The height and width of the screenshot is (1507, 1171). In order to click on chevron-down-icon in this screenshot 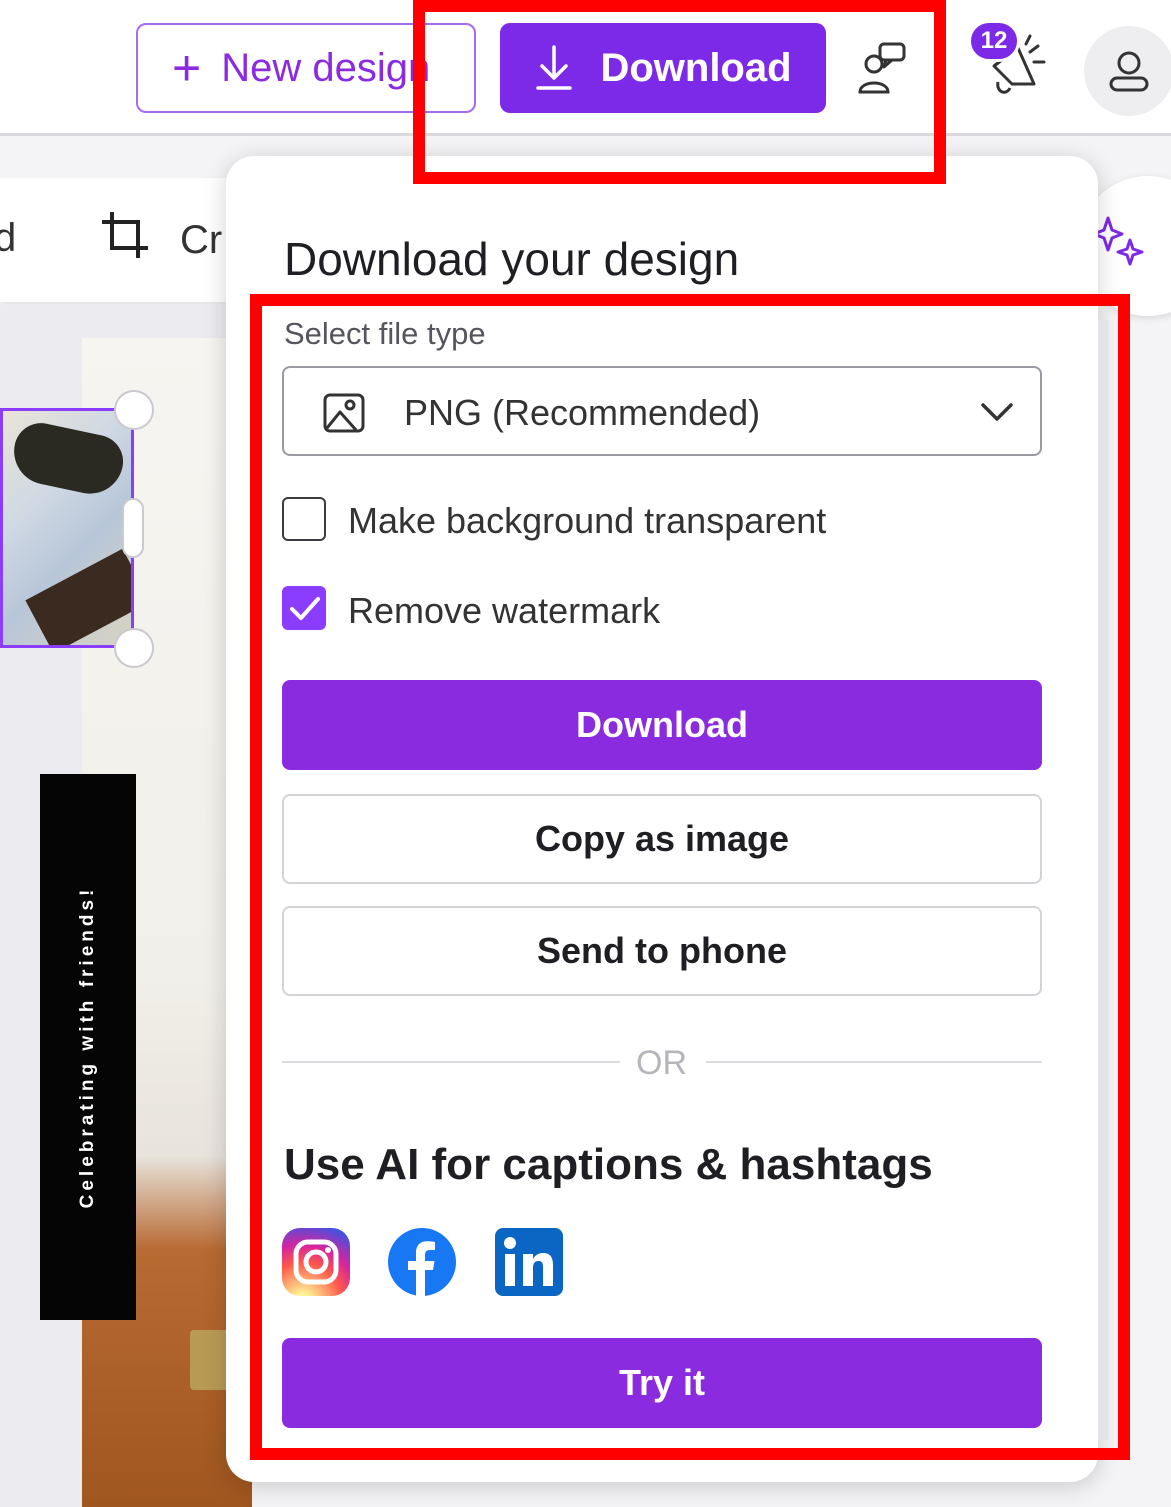, I will do `click(997, 412)`.